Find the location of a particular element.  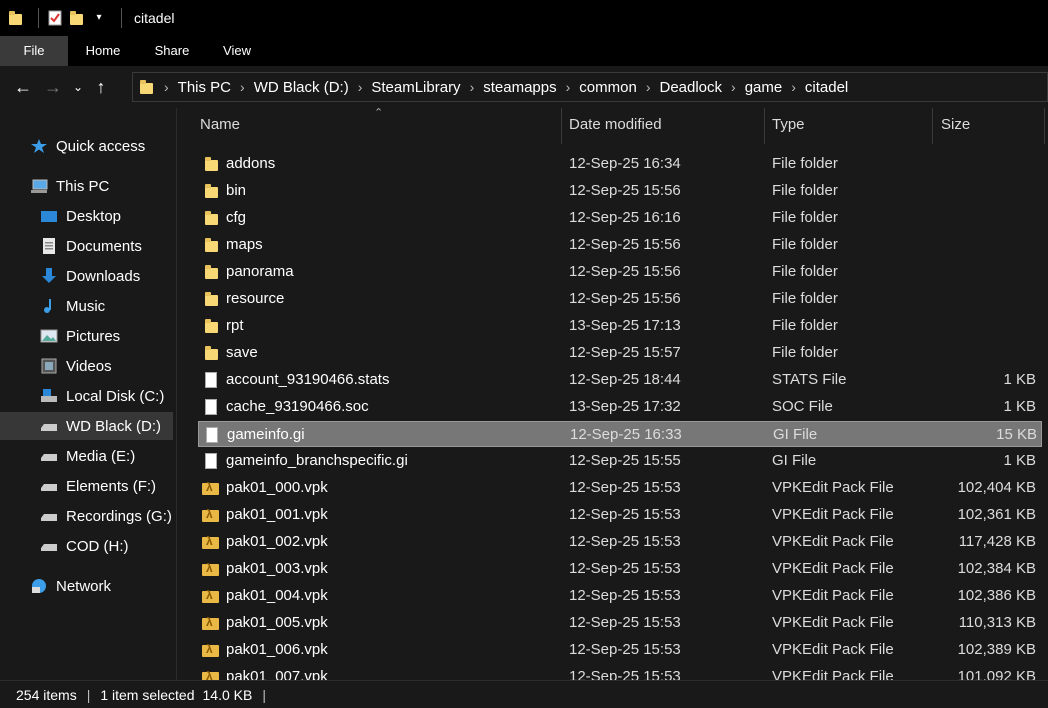

sidebar-item-downloads: Downloads is located at coordinates (90, 276).